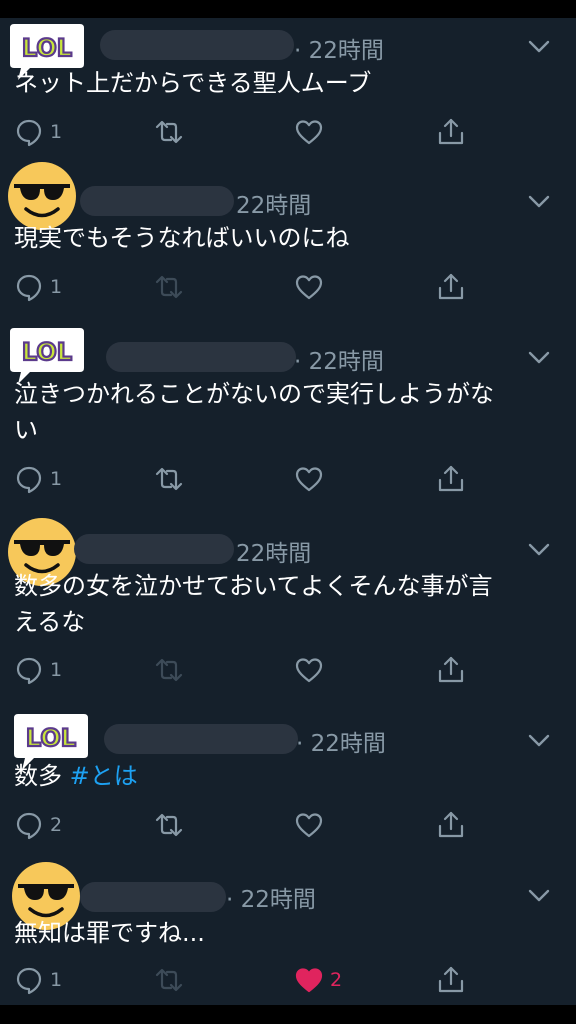 This screenshot has width=576, height=1024. I want to click on tweet-text: ネット上だからできる聖人ムーブ, so click(193, 83).